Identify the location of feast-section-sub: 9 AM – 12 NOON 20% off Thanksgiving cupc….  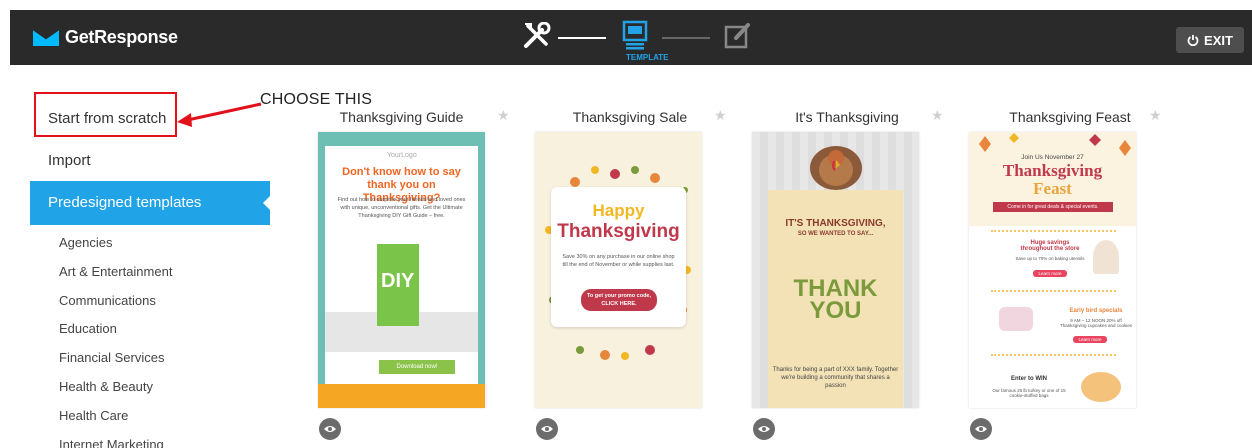
(1096, 323).